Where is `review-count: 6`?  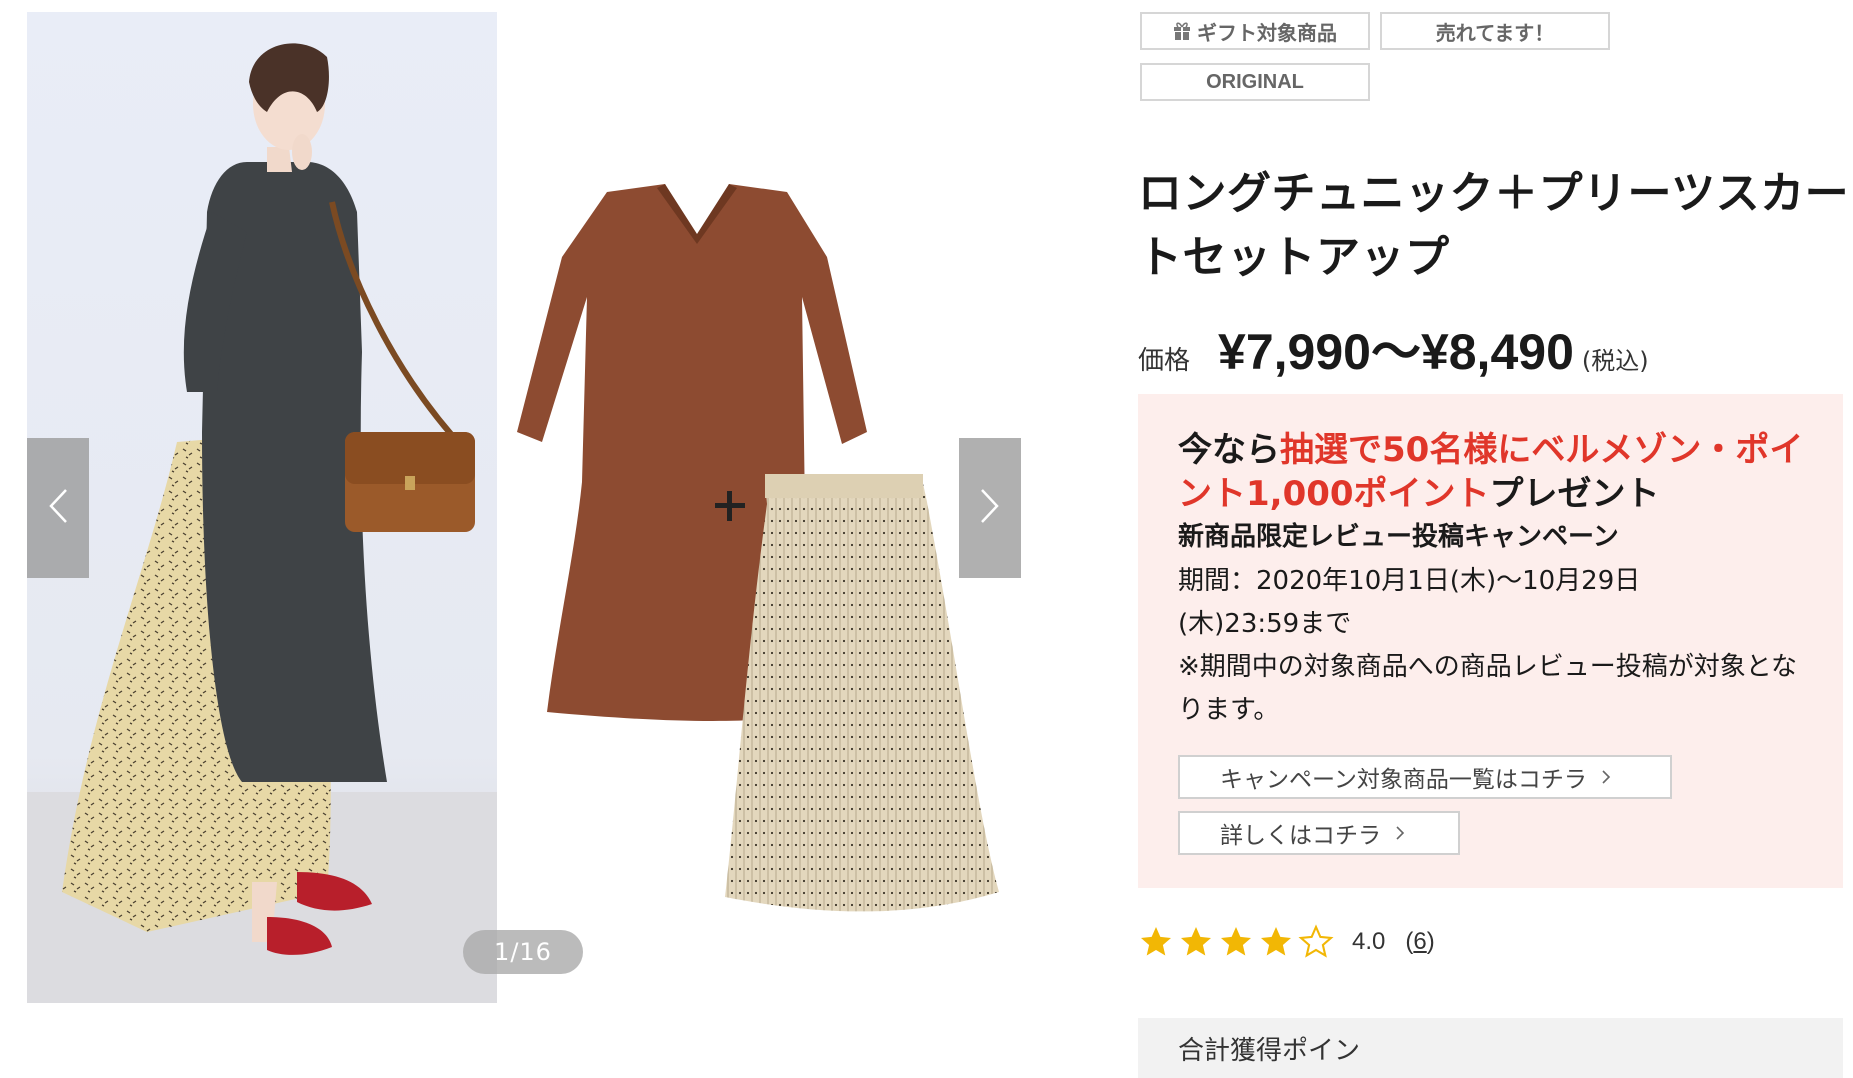
review-count: 6 is located at coordinates (1420, 941).